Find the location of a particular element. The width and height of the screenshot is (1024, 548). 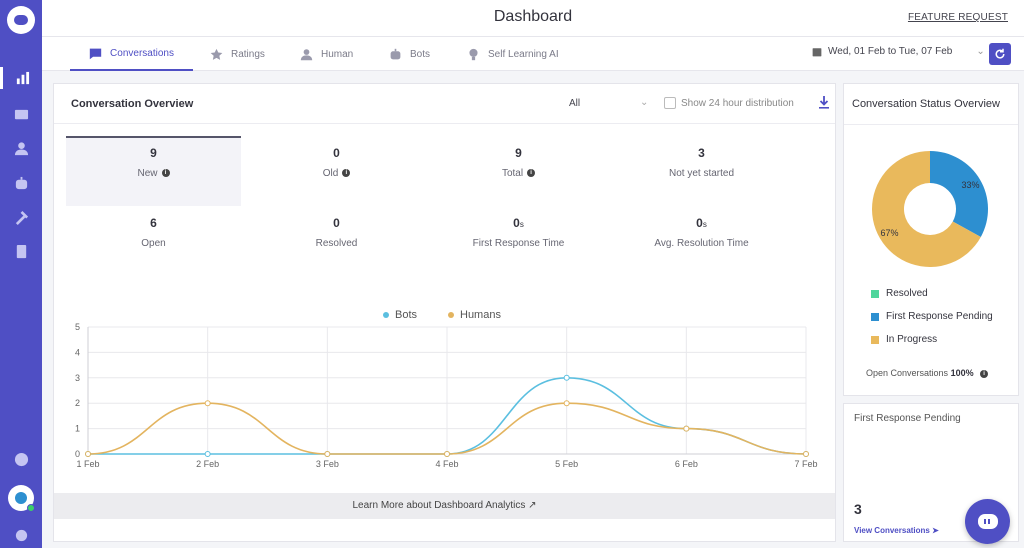

online-status-dot is located at coordinates (31, 508).